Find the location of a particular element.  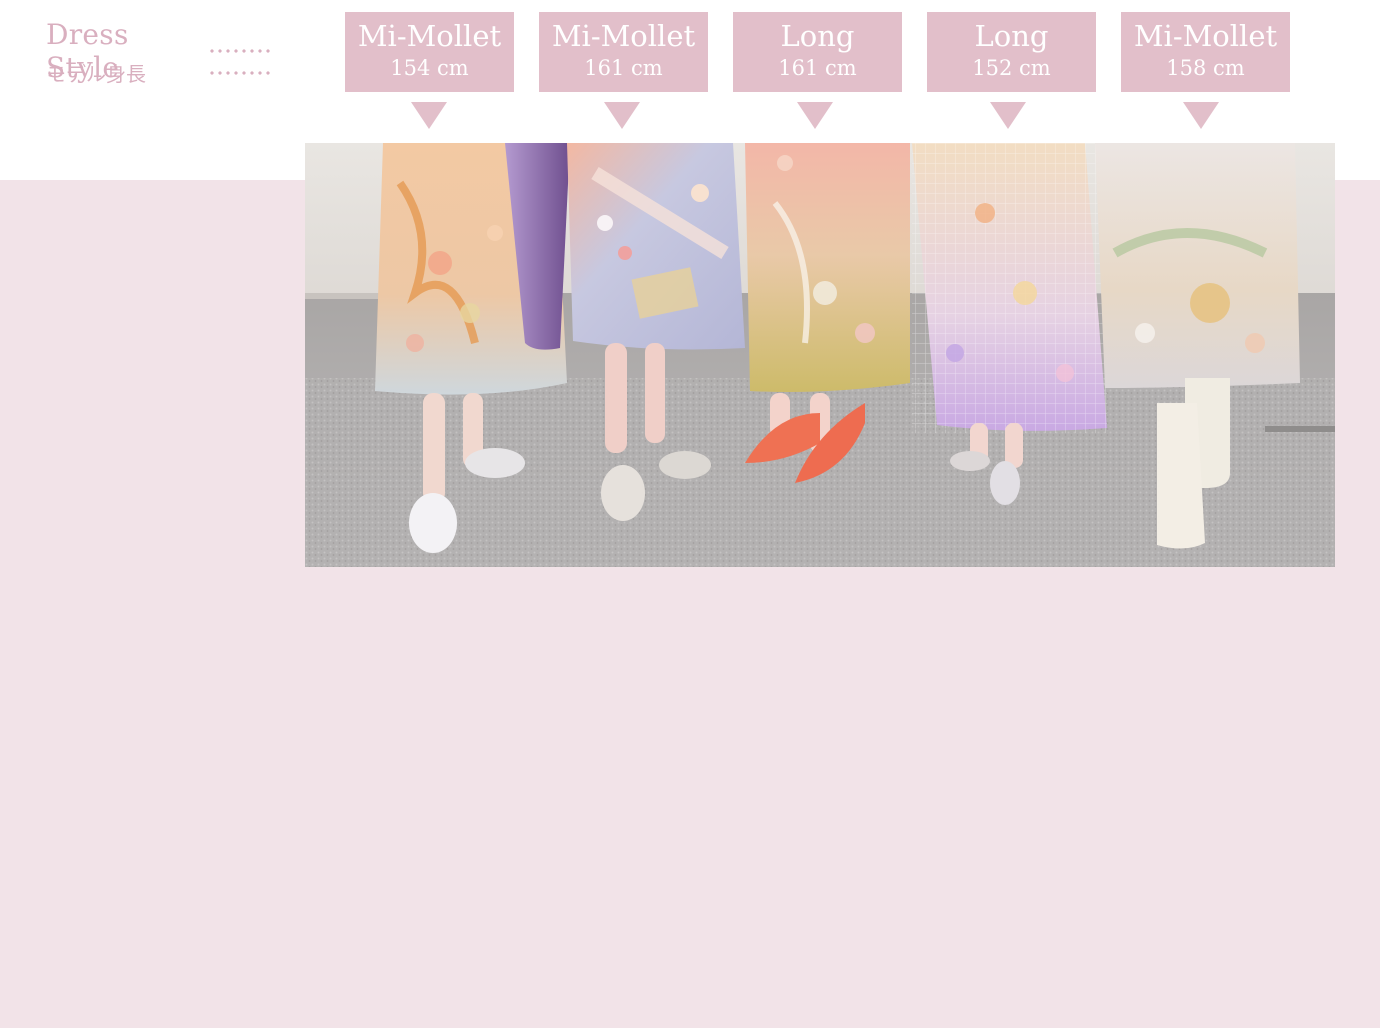

model-tag-2: Mi-Mollet 161 cm is located at coordinates (623, 52).